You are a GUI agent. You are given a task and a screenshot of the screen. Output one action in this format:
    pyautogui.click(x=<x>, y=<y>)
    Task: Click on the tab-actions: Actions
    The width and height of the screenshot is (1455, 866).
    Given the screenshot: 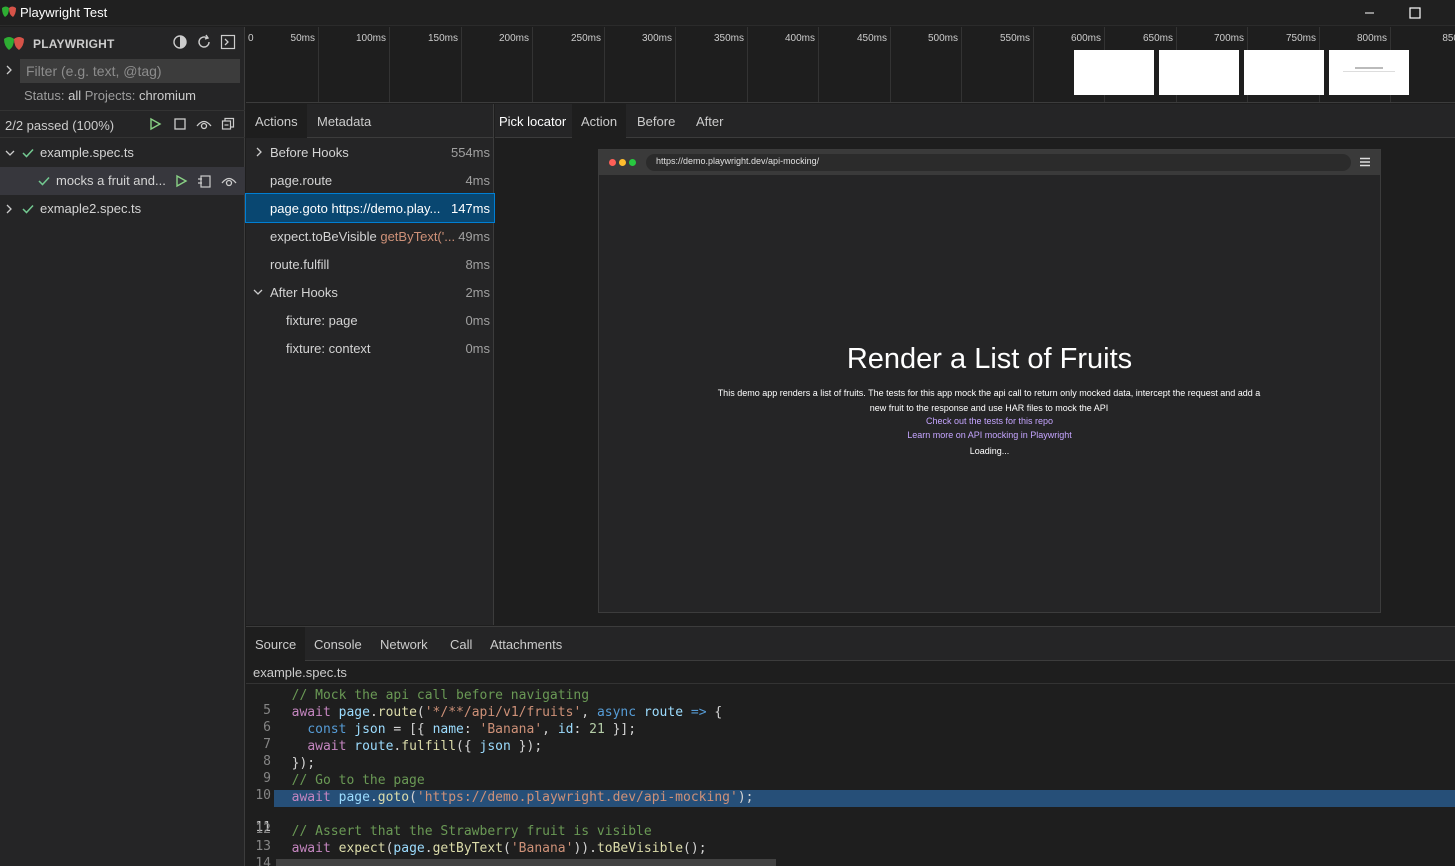 What is the action you would take?
    pyautogui.click(x=276, y=121)
    